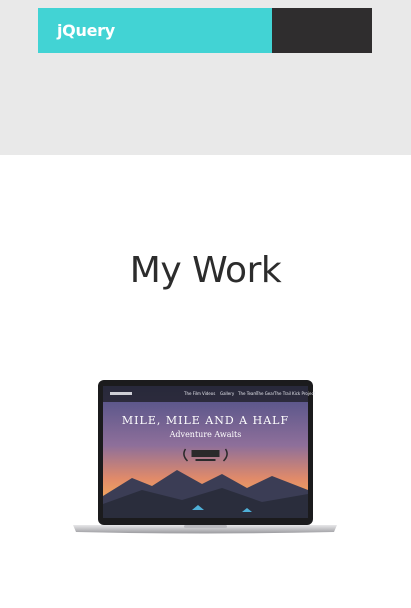 This screenshot has width=411, height=608. What do you see at coordinates (86, 30) in the screenshot?
I see `skill-label: jQuery` at bounding box center [86, 30].